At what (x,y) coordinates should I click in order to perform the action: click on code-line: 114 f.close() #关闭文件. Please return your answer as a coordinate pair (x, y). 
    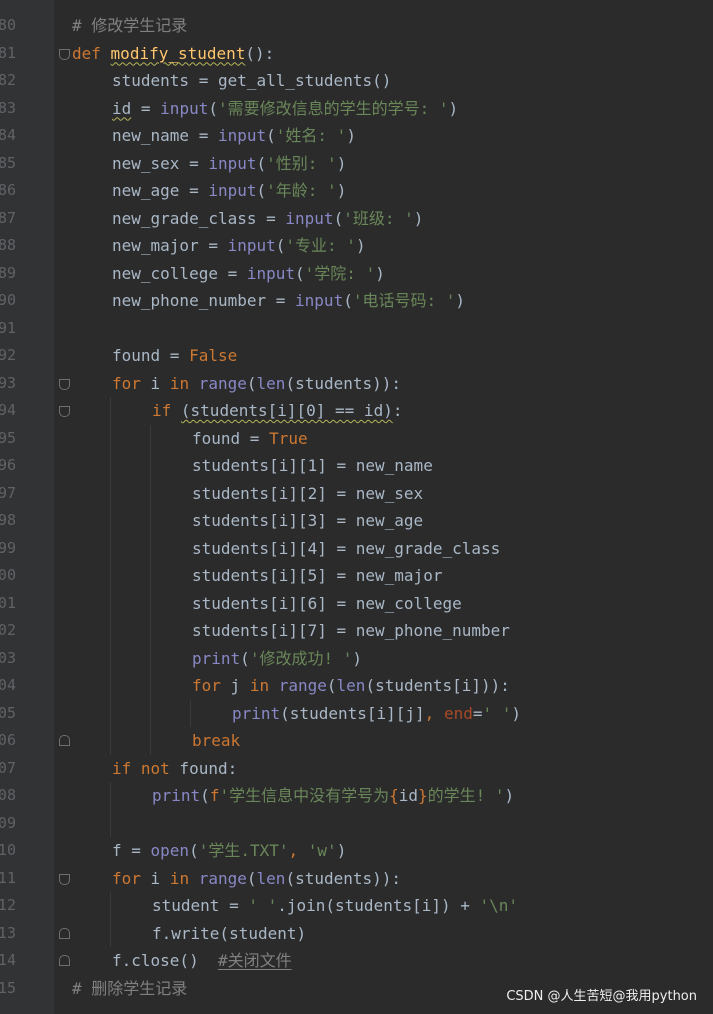
    Looking at the image, I should click on (356, 961).